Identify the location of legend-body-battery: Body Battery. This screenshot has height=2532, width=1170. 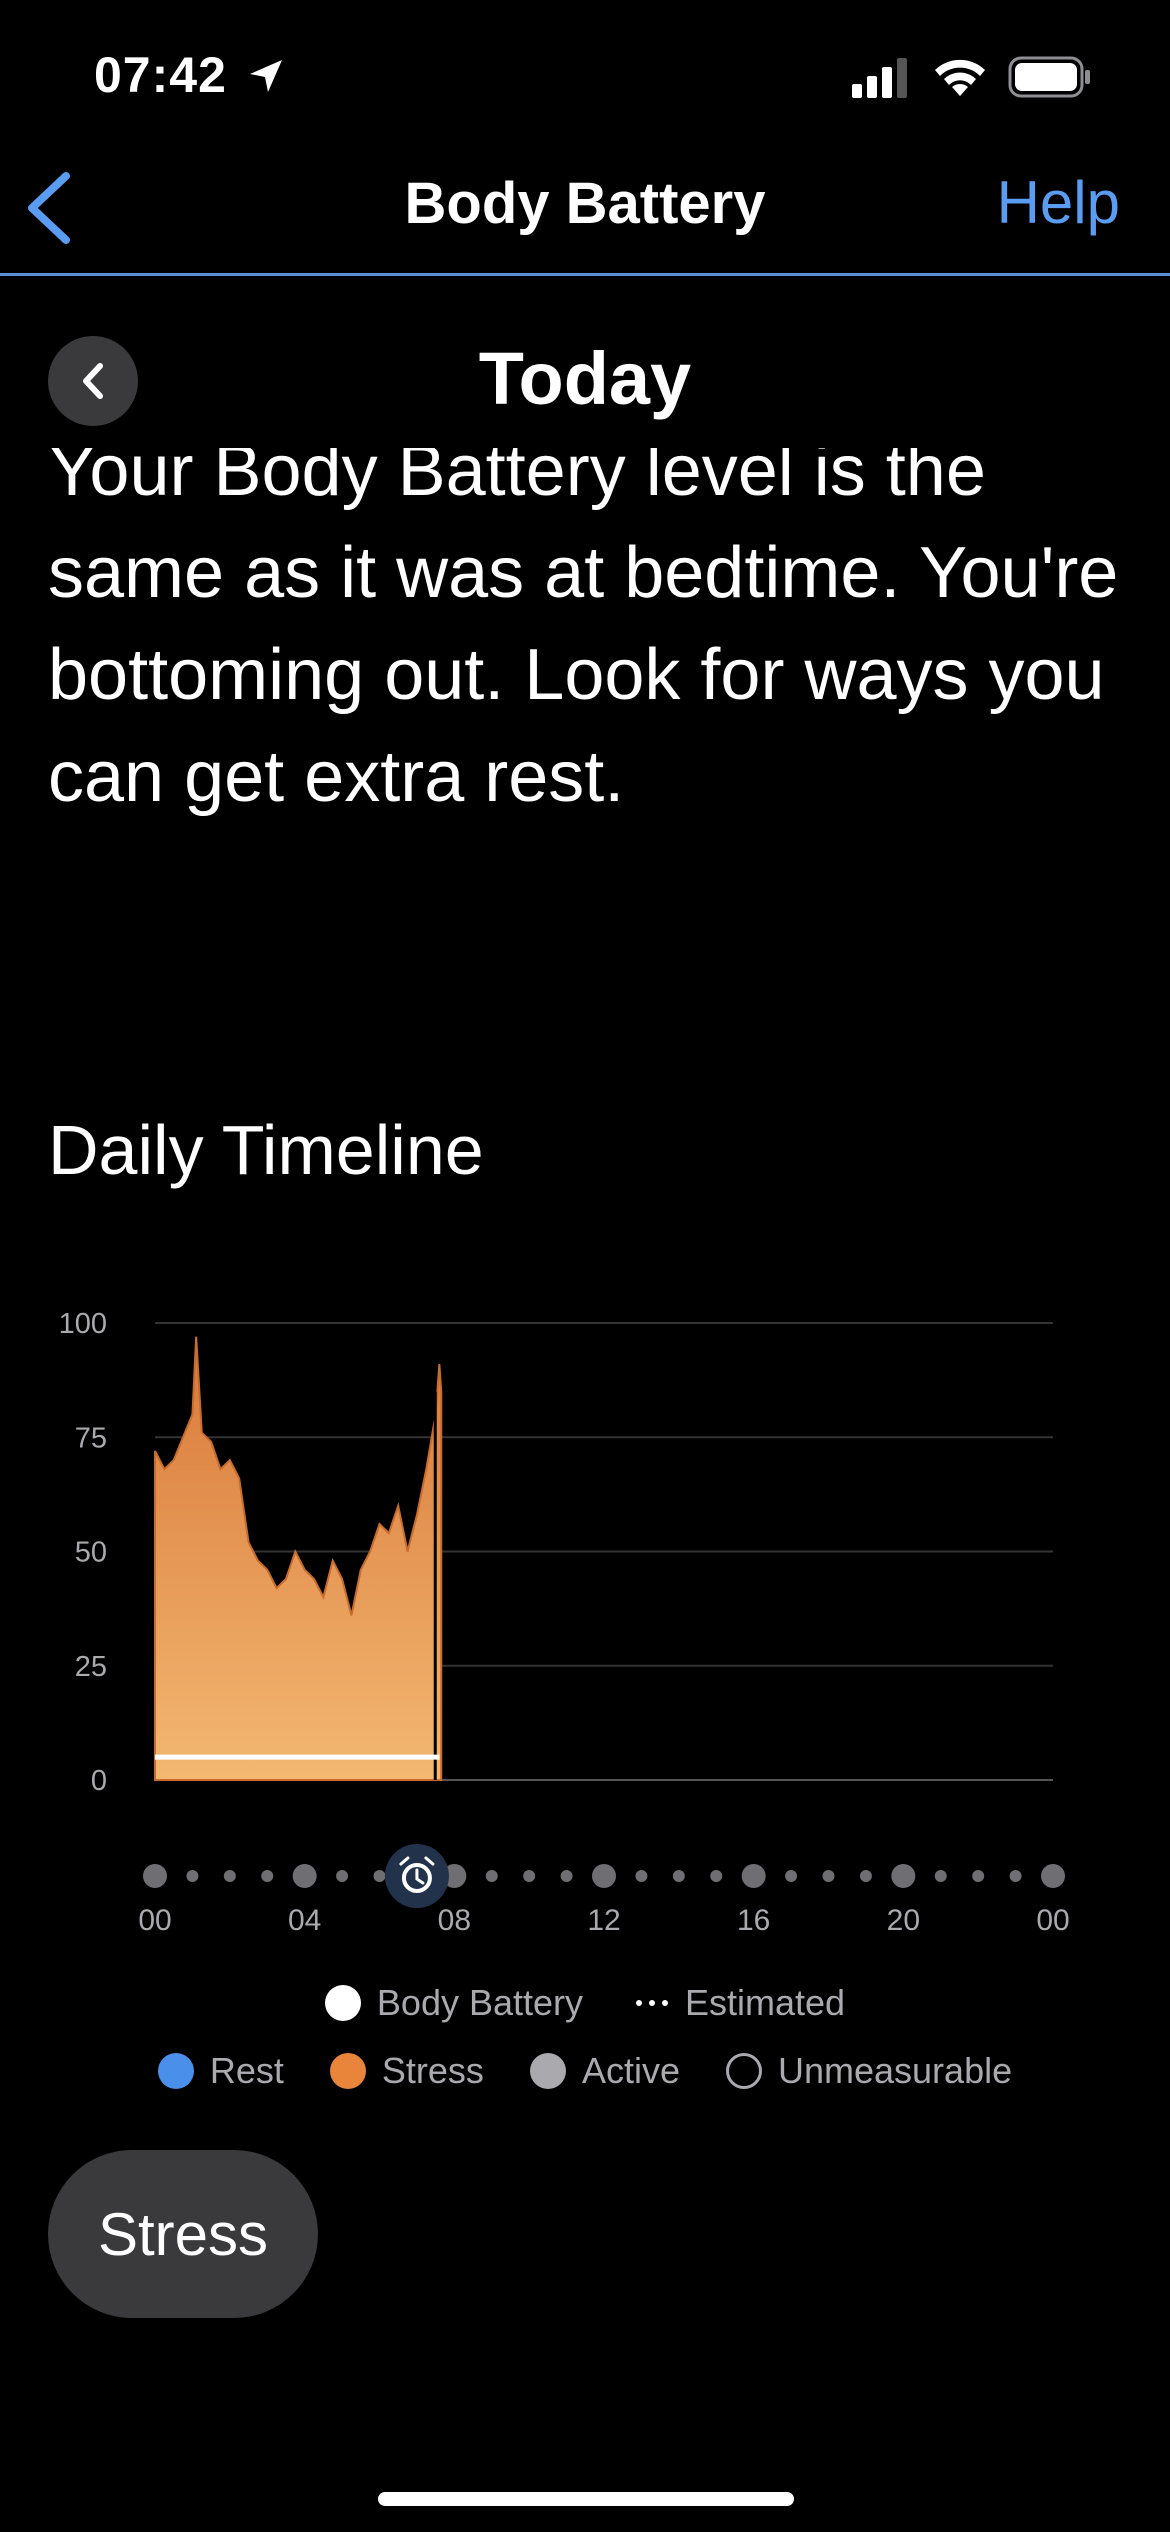
(454, 2003).